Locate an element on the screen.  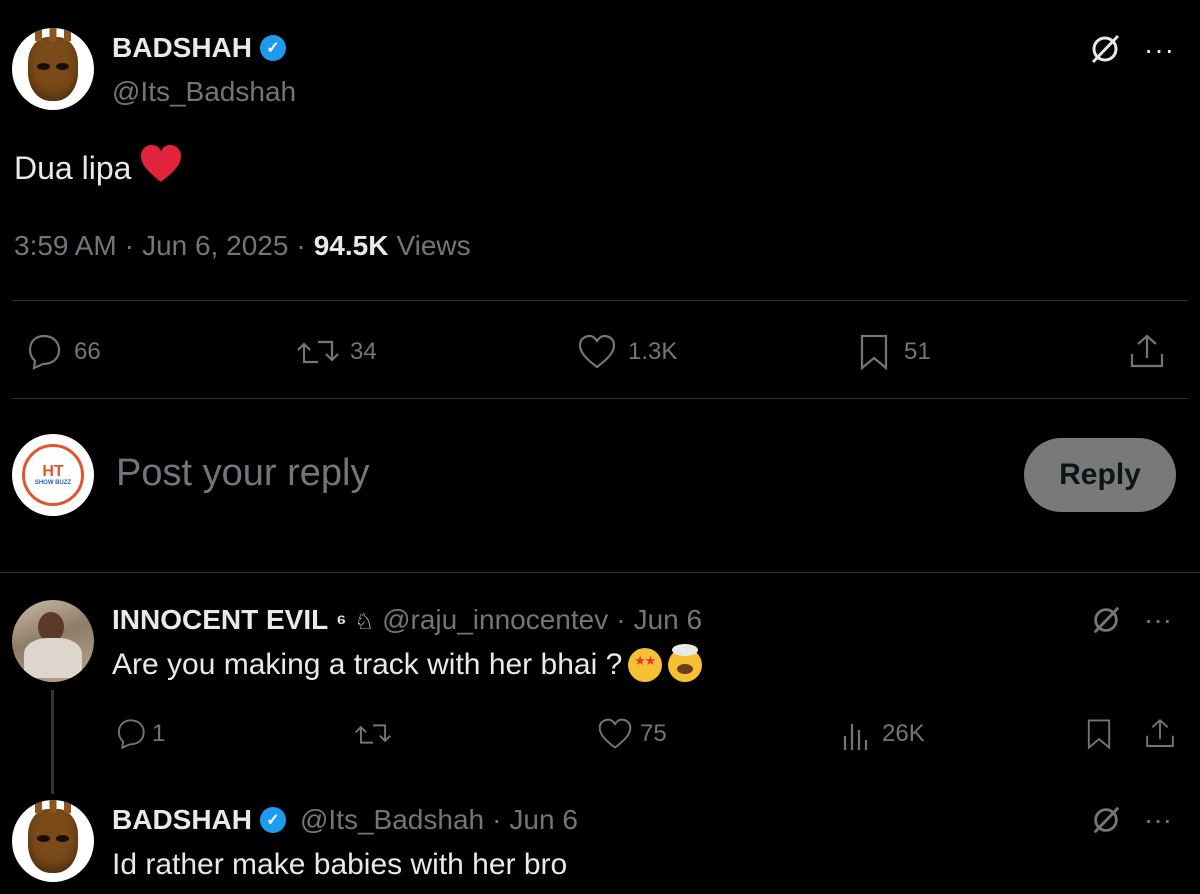
reply-text: Are you making a track with her bhai ? is located at coordinates (407, 663).